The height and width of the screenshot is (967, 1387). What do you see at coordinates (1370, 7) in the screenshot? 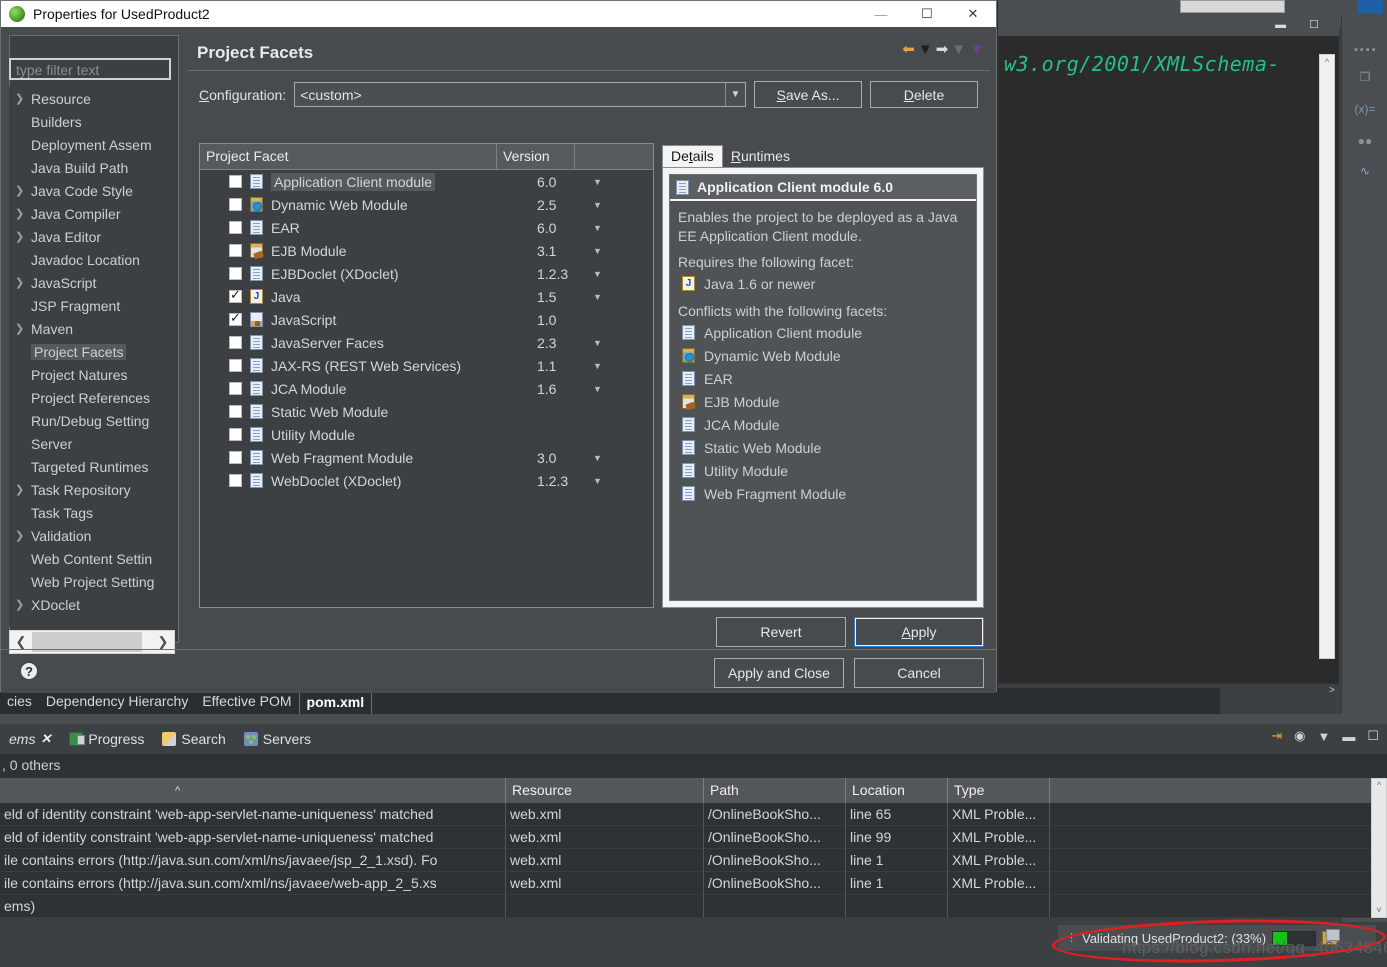
I see `perspective-button` at bounding box center [1370, 7].